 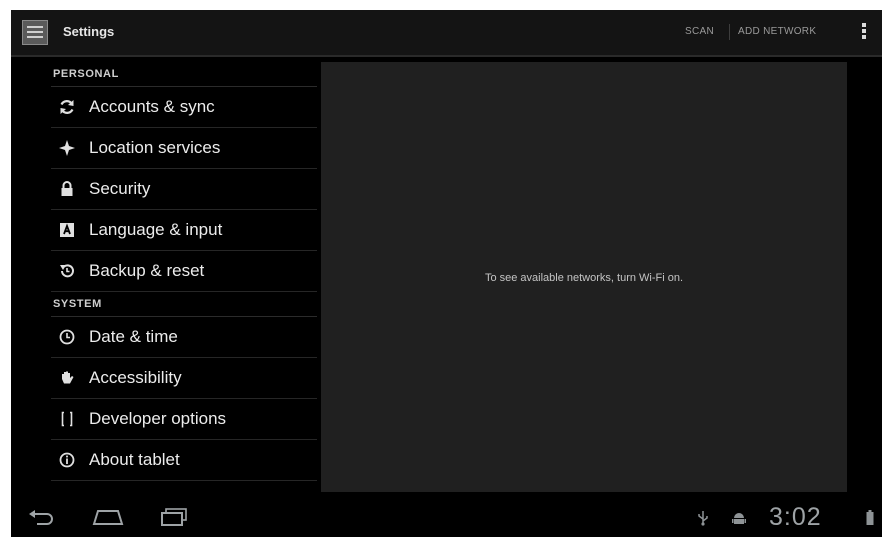 What do you see at coordinates (108, 519) in the screenshot?
I see `home-icon` at bounding box center [108, 519].